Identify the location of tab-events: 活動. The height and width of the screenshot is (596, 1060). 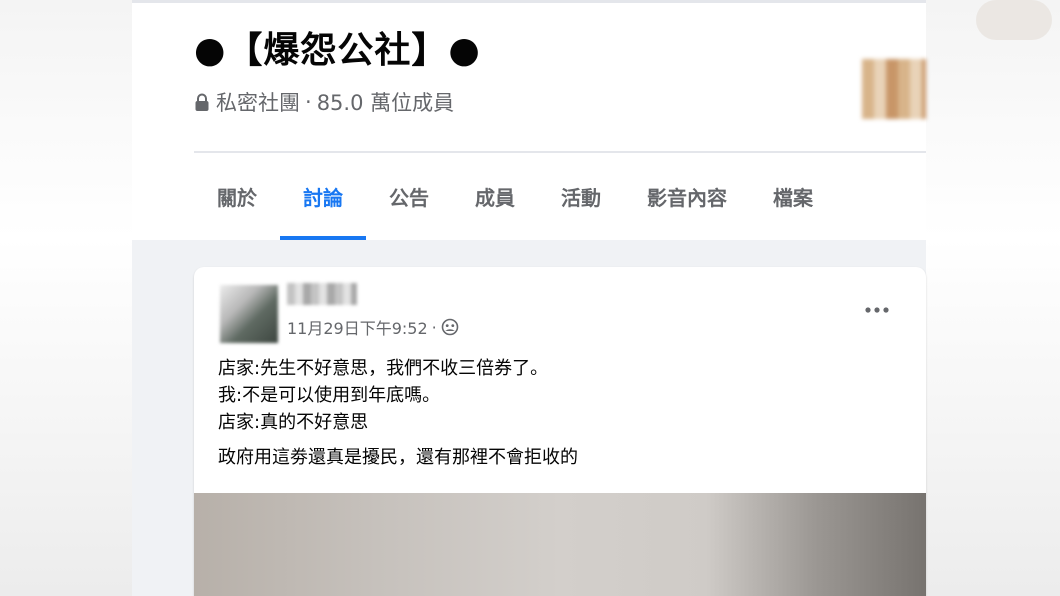
(581, 196).